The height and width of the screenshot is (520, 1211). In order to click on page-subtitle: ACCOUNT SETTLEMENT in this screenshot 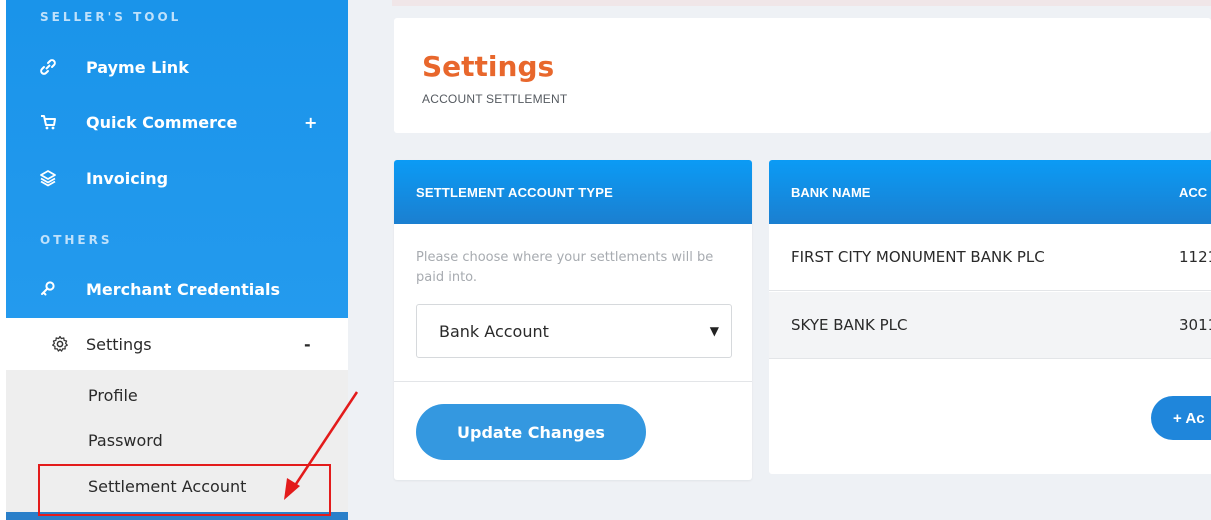, I will do `click(495, 99)`.